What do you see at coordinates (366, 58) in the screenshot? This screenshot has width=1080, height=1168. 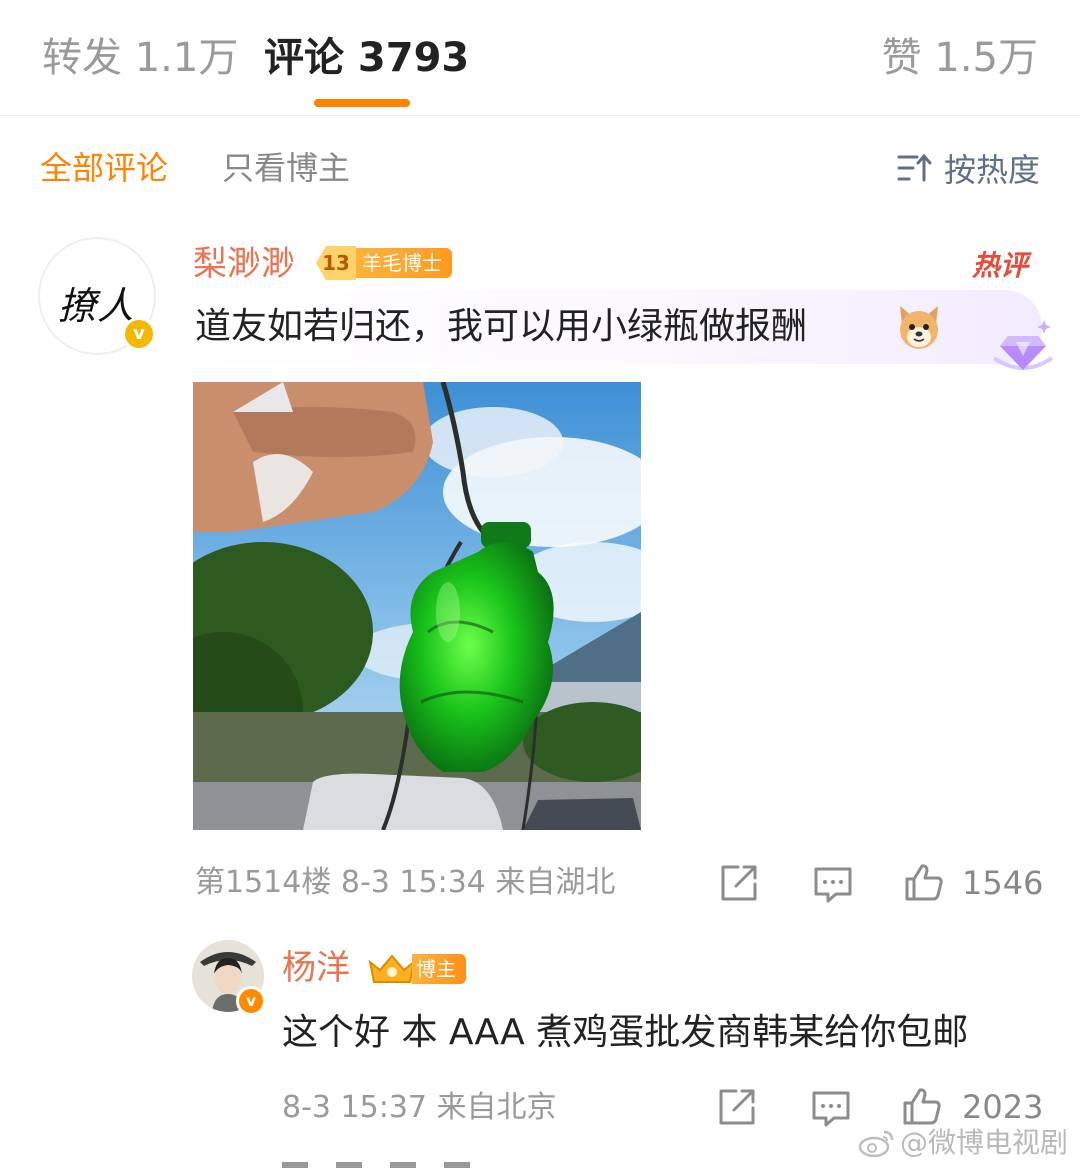 I see `tab-comments: 评论 3793` at bounding box center [366, 58].